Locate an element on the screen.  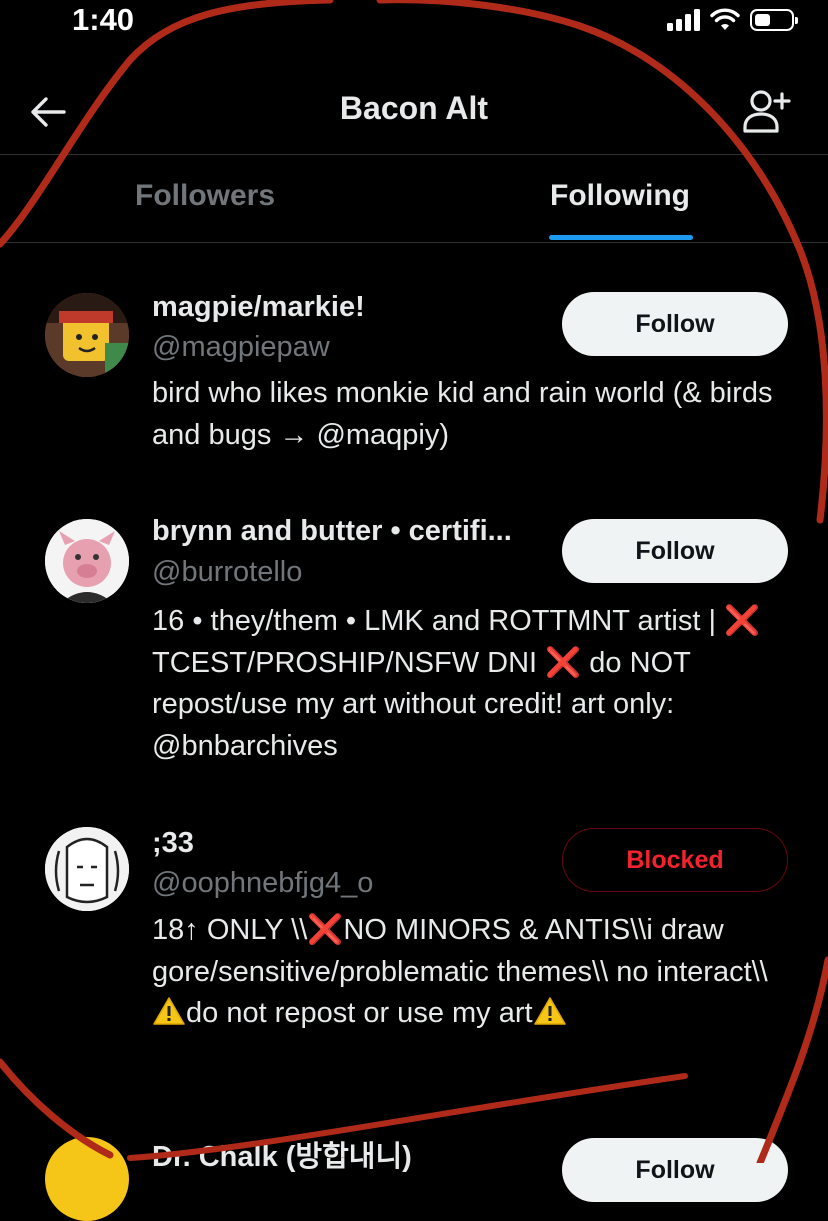
user-name: magpie/markie! is located at coordinates (258, 307).